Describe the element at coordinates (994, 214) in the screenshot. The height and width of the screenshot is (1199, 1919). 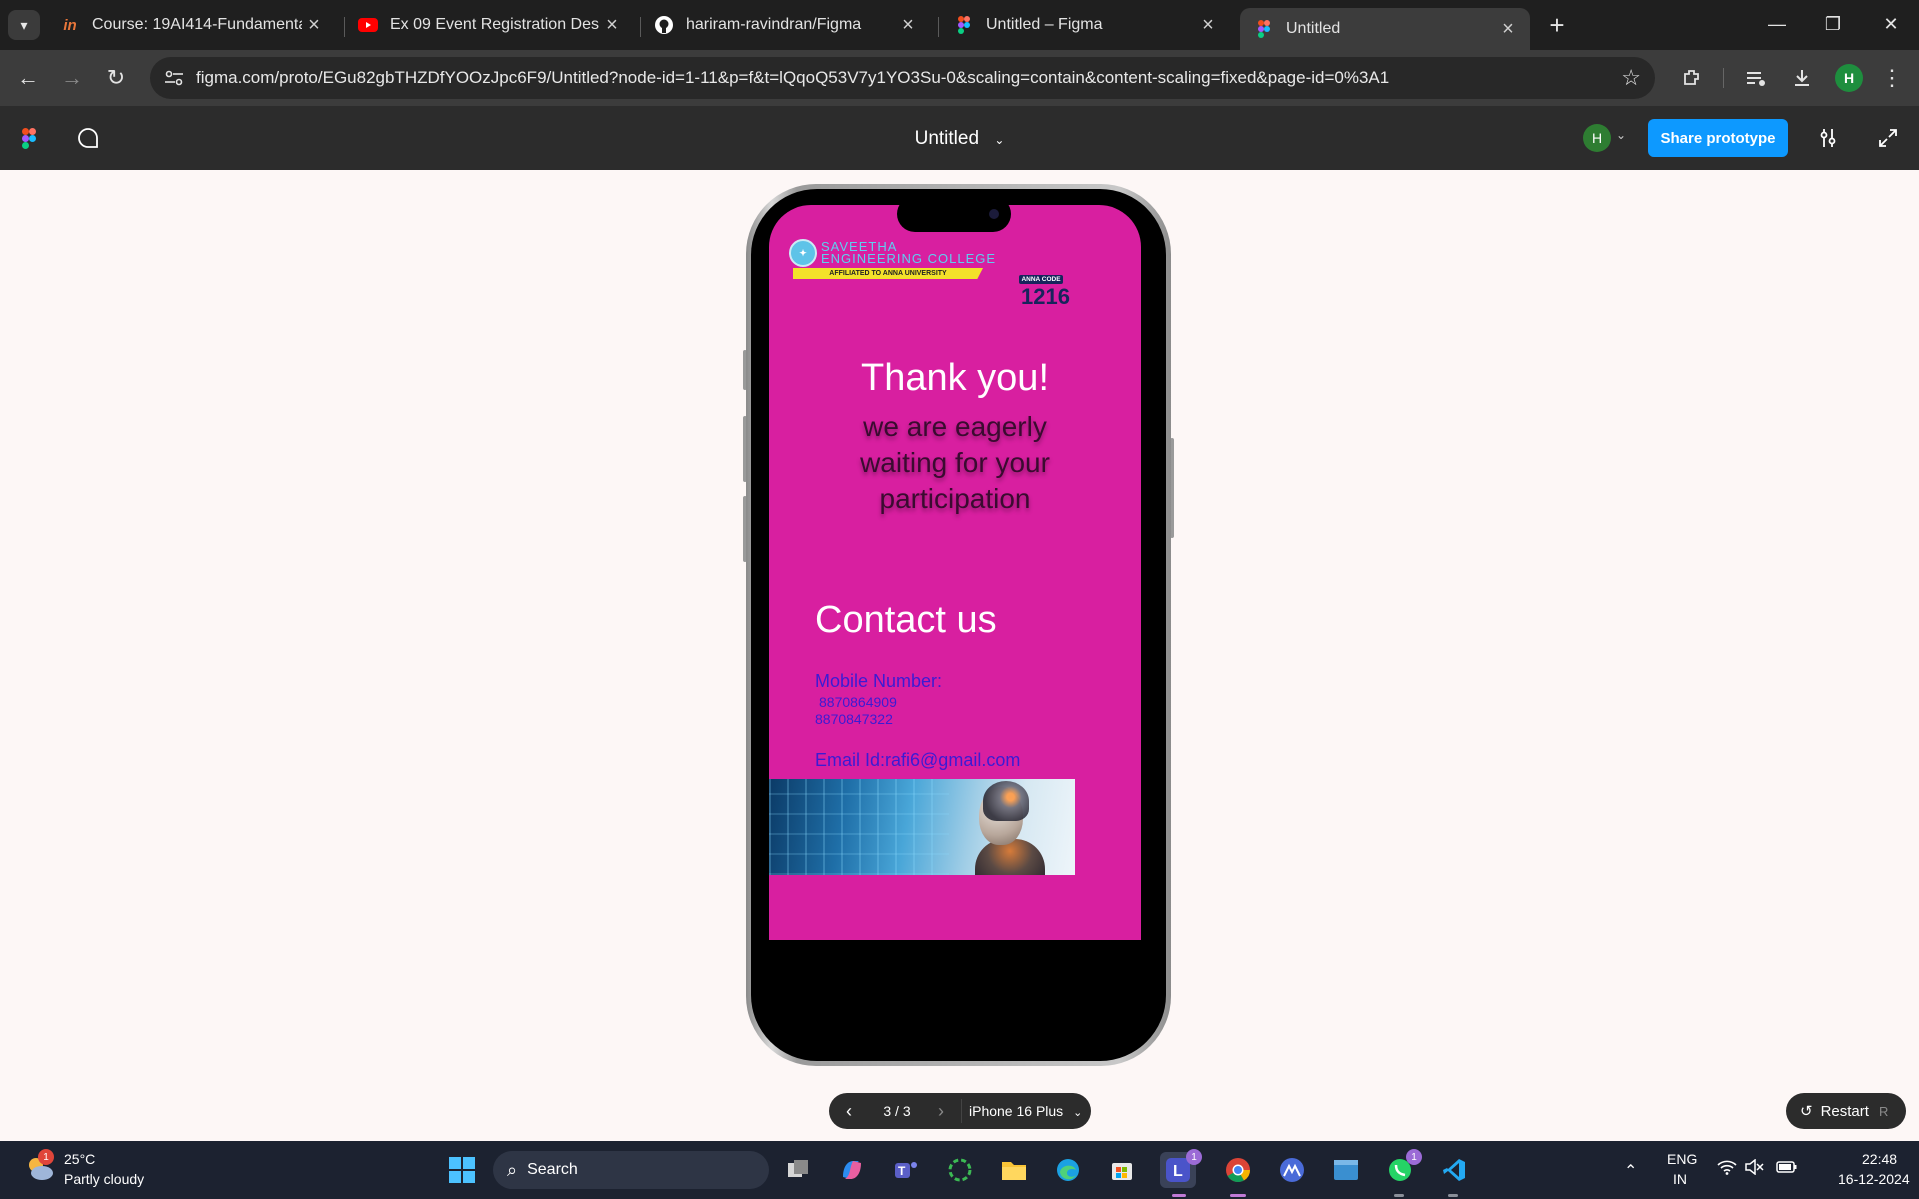
I see `camera-icon` at that location.